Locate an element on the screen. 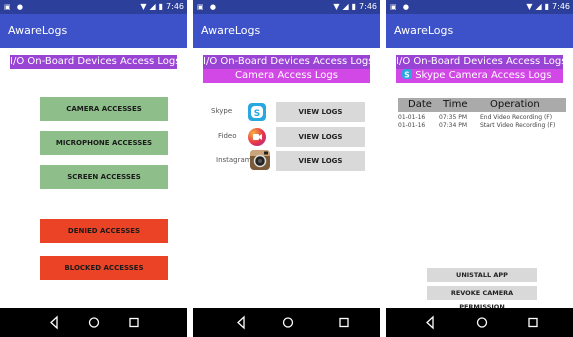 This screenshot has width=573, height=337. skype-logs-banner: S Skype Camera Access Logs is located at coordinates (479, 76).